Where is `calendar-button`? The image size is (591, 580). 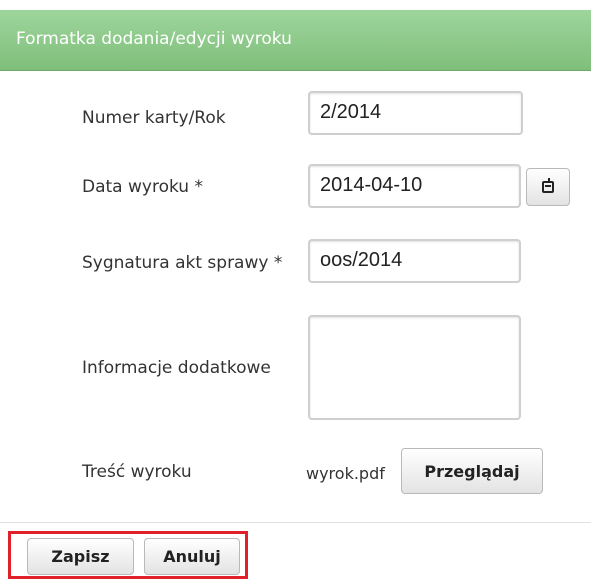 calendar-button is located at coordinates (548, 187).